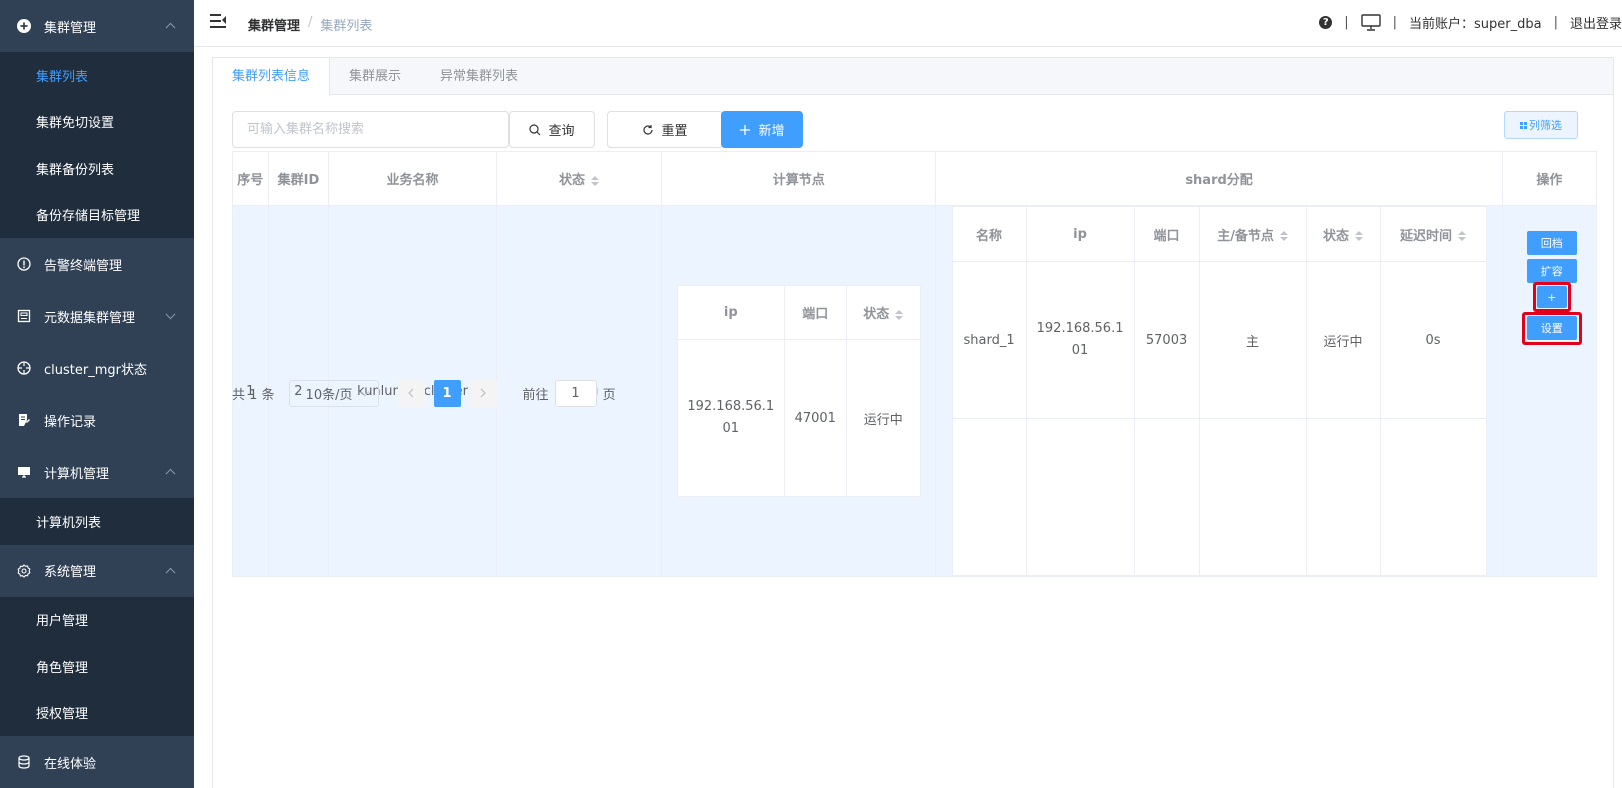  I want to click on col-header-status-label: 状态, so click(571, 180).